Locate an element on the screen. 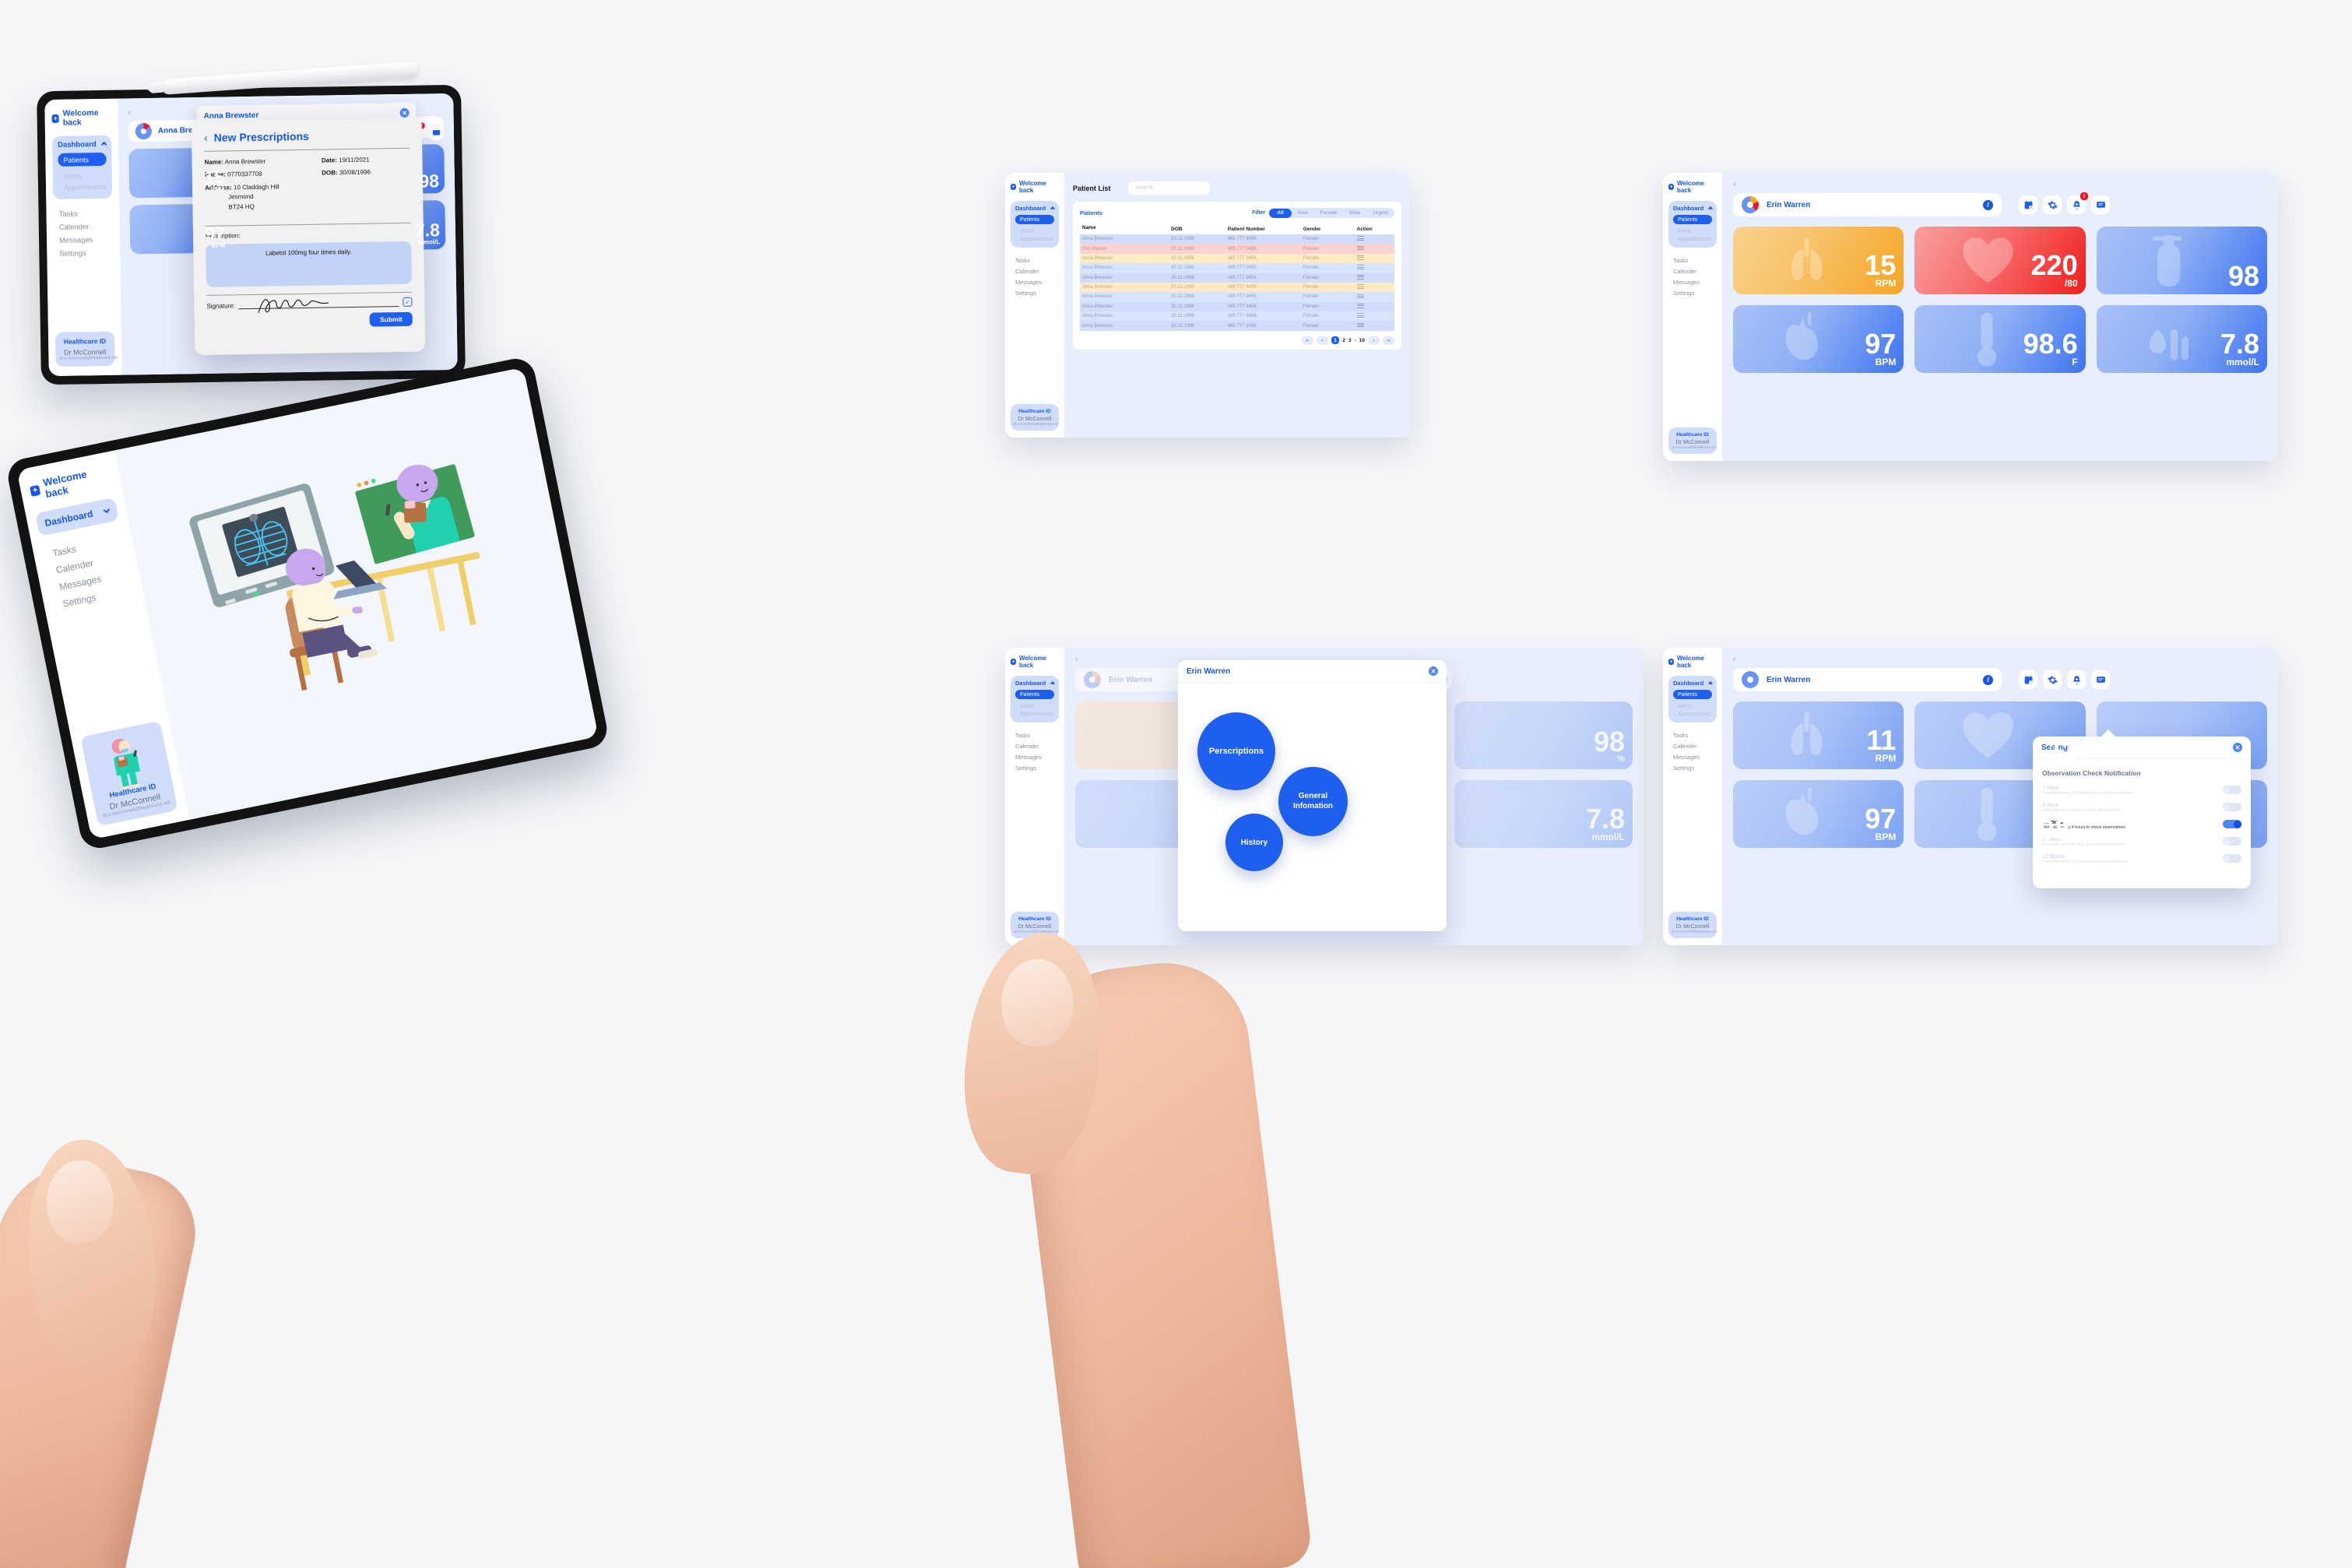 Image resolution: width=2352 pixels, height=1568 pixels. vital-tile-glucose: 7.8 mmol/L is located at coordinates (2181, 339).